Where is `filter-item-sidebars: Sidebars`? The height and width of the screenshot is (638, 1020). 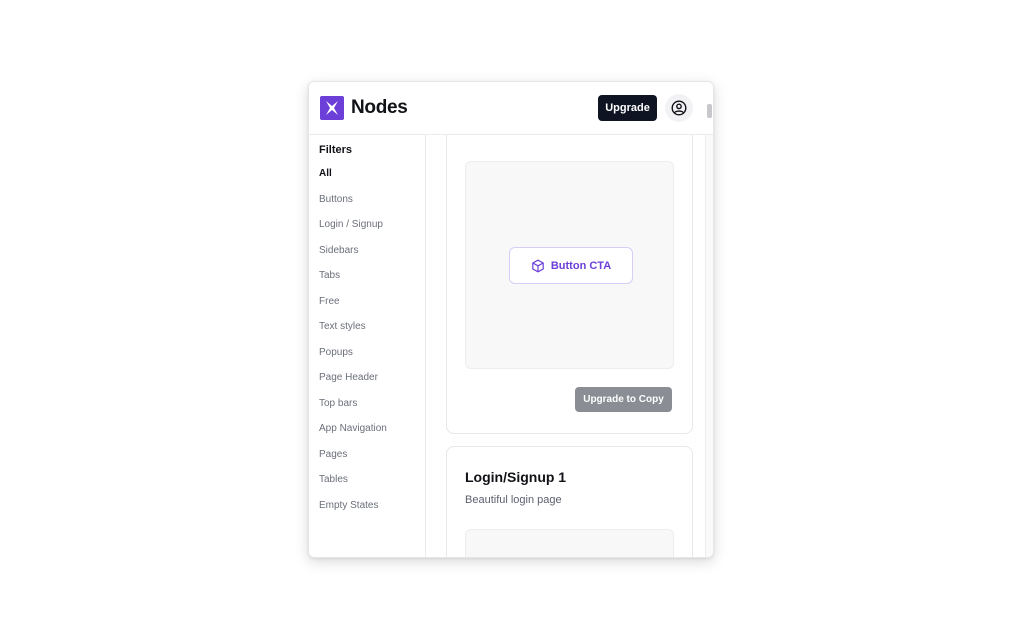
filter-item-sidebars: Sidebars is located at coordinates (353, 258).